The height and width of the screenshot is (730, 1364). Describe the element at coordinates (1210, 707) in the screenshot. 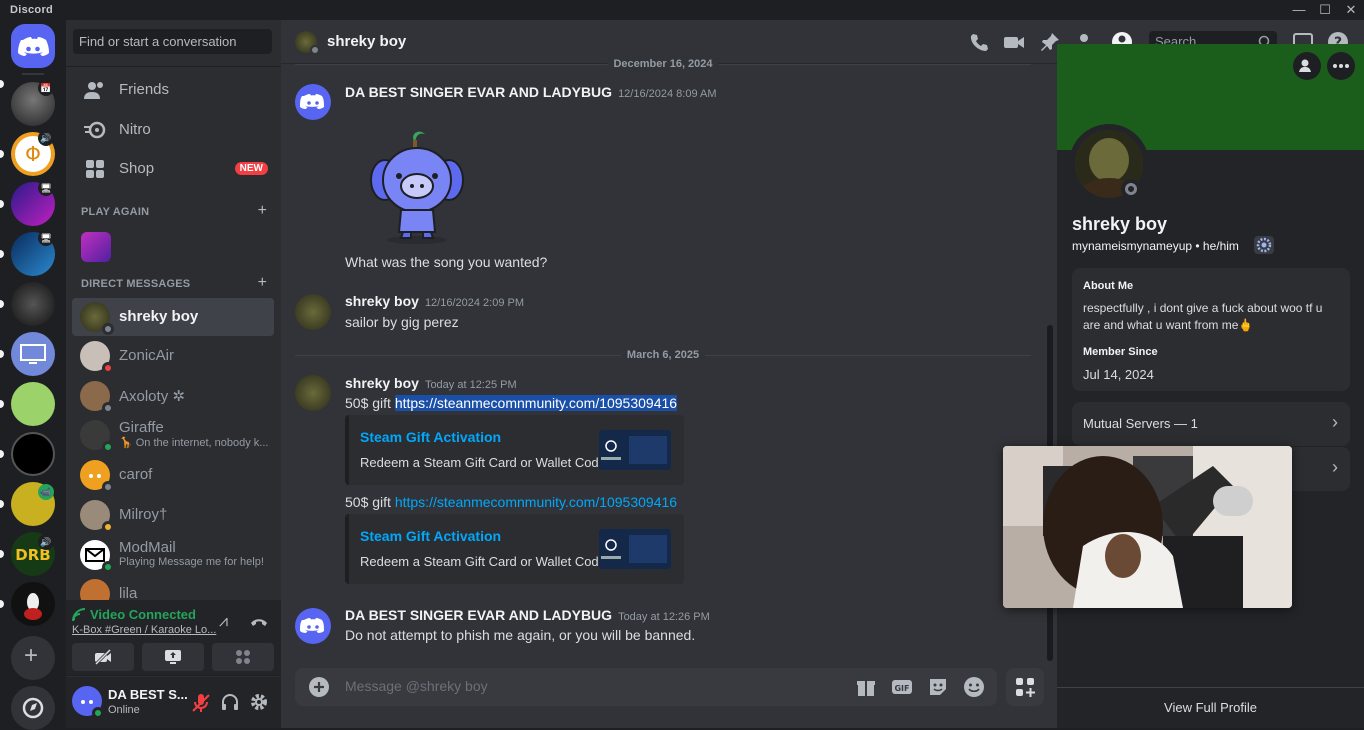

I see `view-full-profile-button: View Full Profile` at that location.